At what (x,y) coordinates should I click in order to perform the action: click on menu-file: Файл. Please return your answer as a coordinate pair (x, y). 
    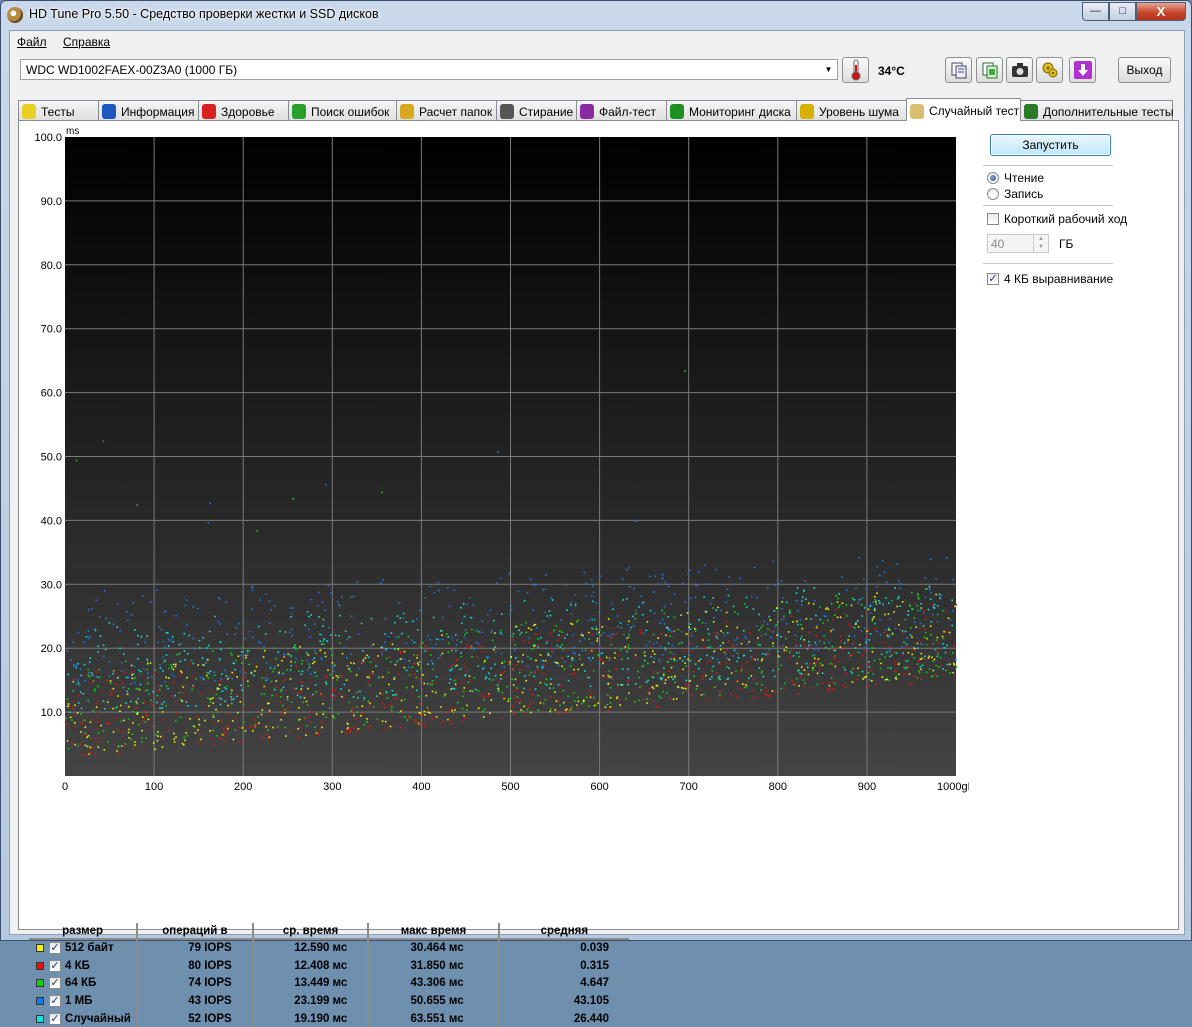
    Looking at the image, I should click on (32, 42).